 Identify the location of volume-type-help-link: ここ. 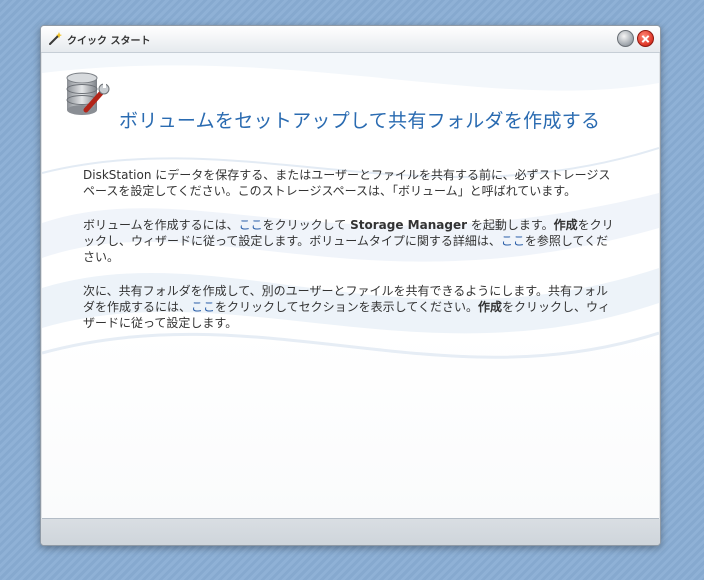
(513, 241).